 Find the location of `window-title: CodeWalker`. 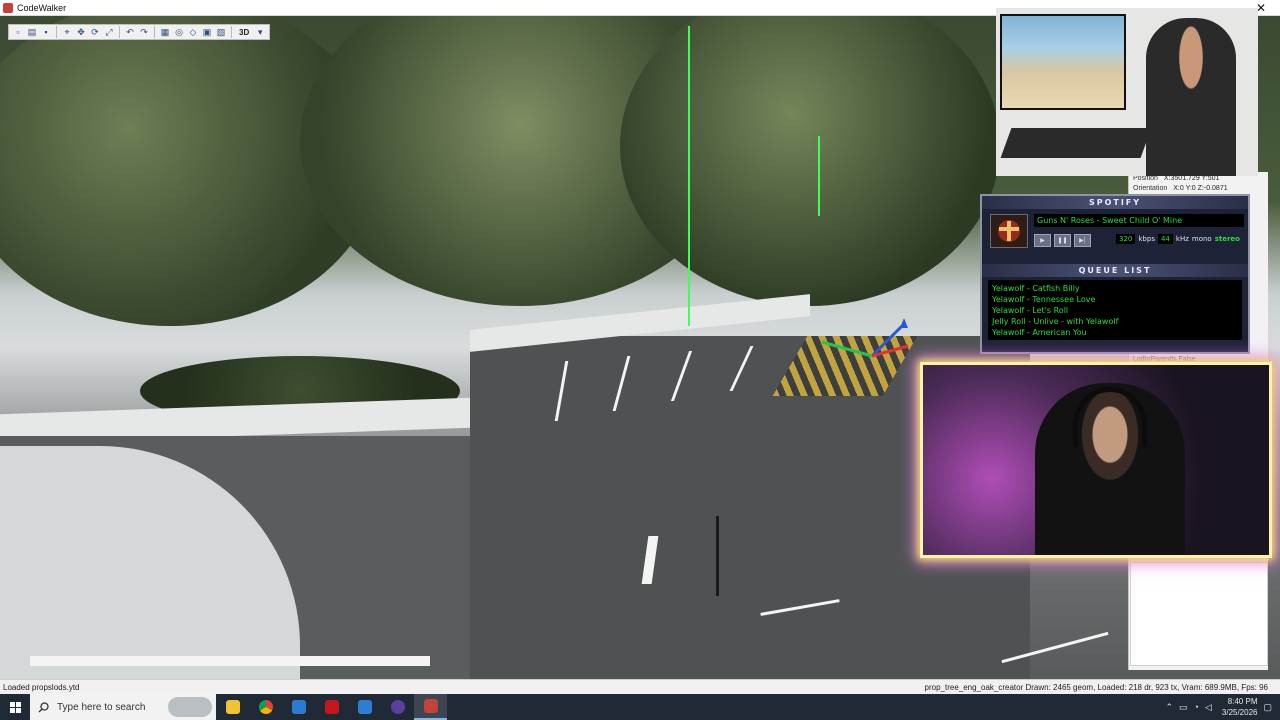

window-title: CodeWalker is located at coordinates (42, 7).